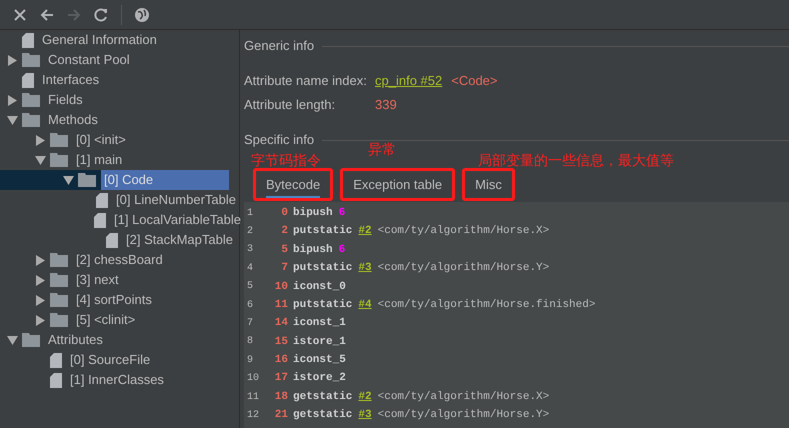 The image size is (789, 428). What do you see at coordinates (119, 340) in the screenshot?
I see `tree-row: Attributes` at bounding box center [119, 340].